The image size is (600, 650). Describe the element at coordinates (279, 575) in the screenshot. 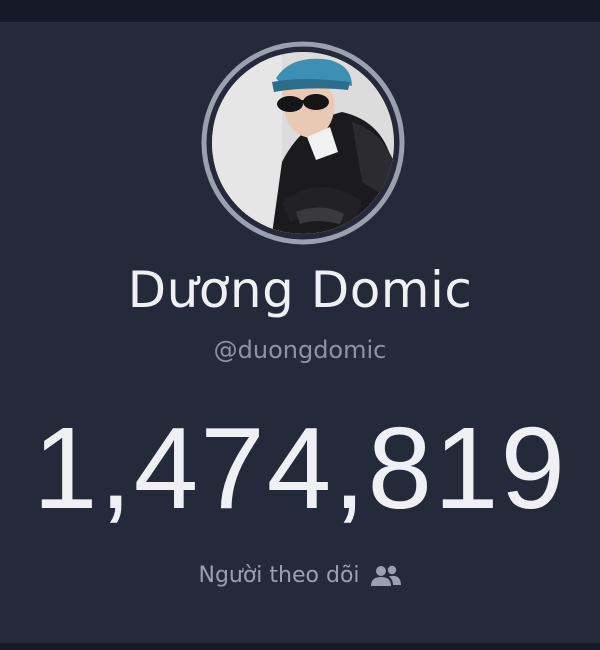

I see `follower-label: Người theo dõi` at that location.